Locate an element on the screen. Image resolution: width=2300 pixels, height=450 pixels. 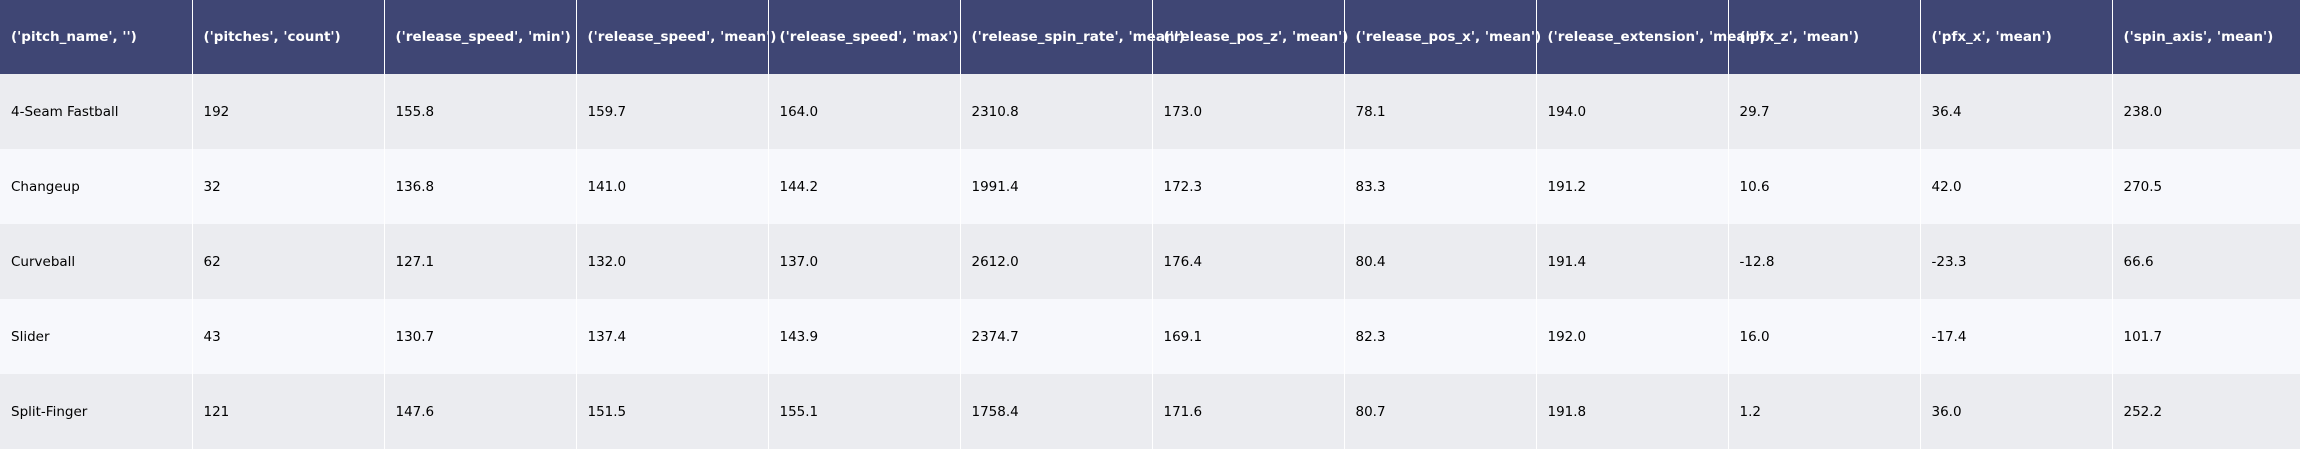
cell-pfx-z-mean: 1.2 is located at coordinates (1824, 411).